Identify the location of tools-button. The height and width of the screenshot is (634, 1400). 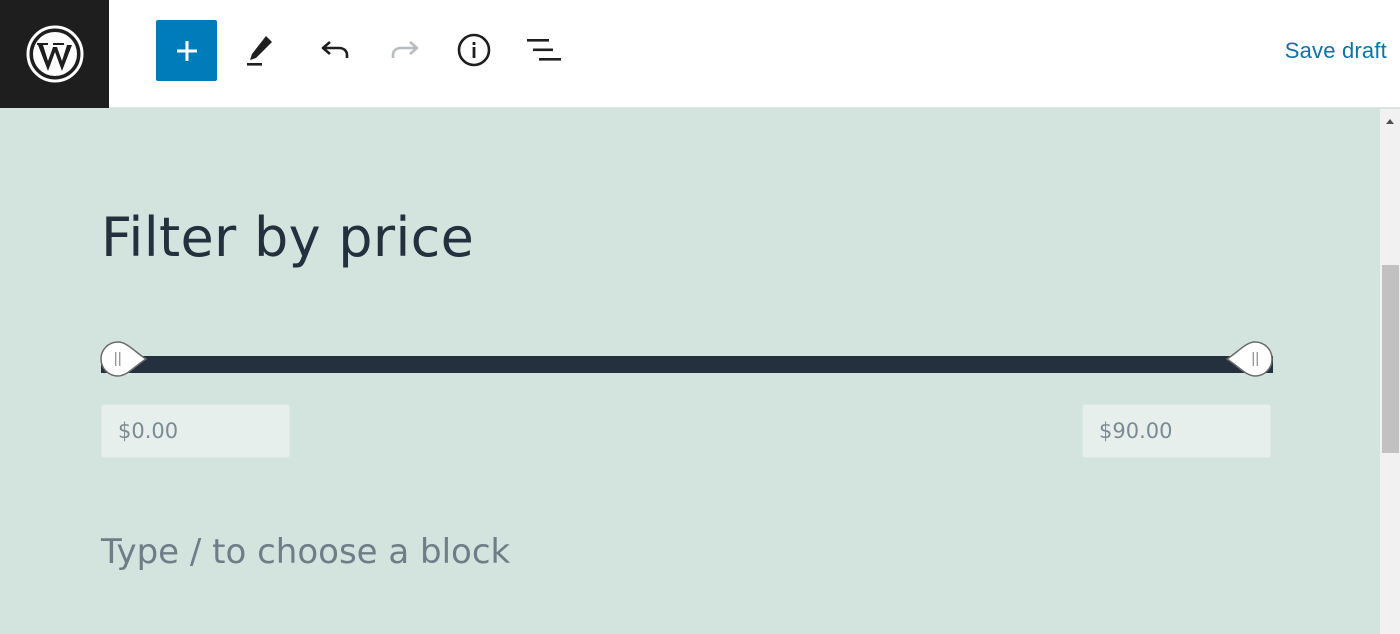
(261, 50).